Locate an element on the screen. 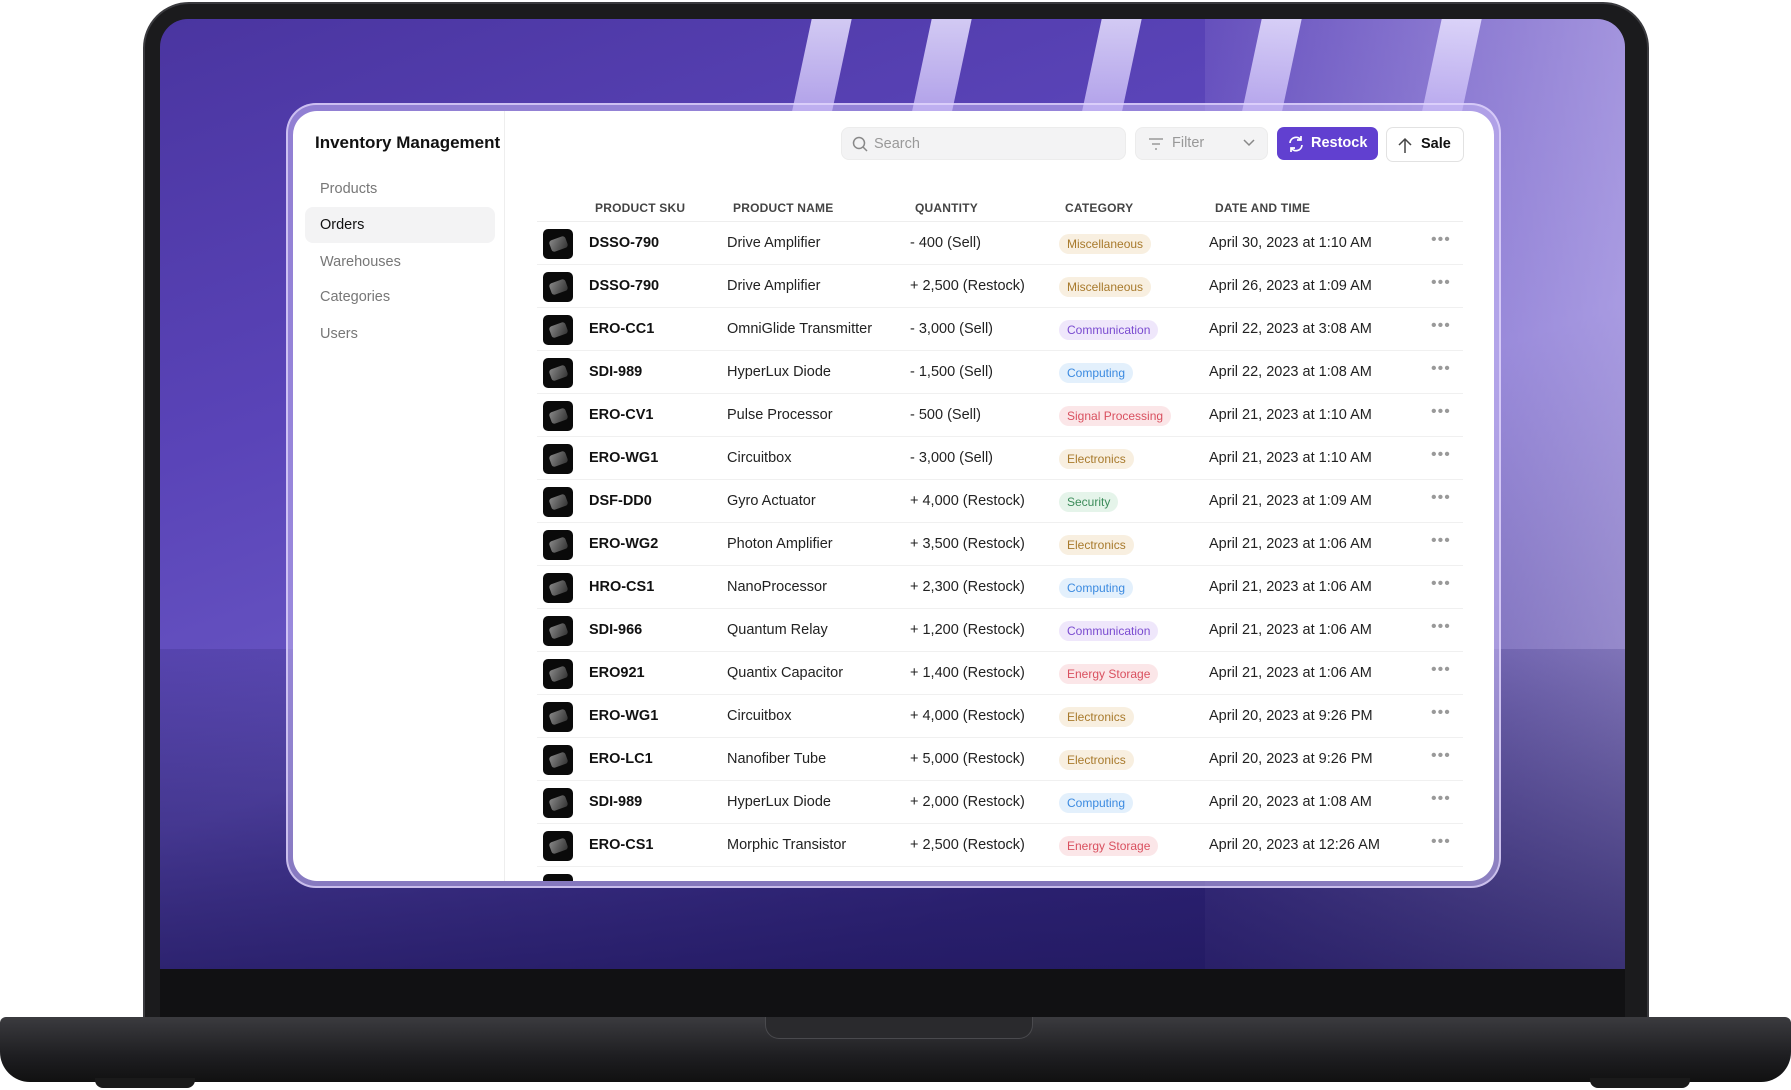 This screenshot has width=1791, height=1090. quantity: + 3,500 (Restock) is located at coordinates (967, 544).